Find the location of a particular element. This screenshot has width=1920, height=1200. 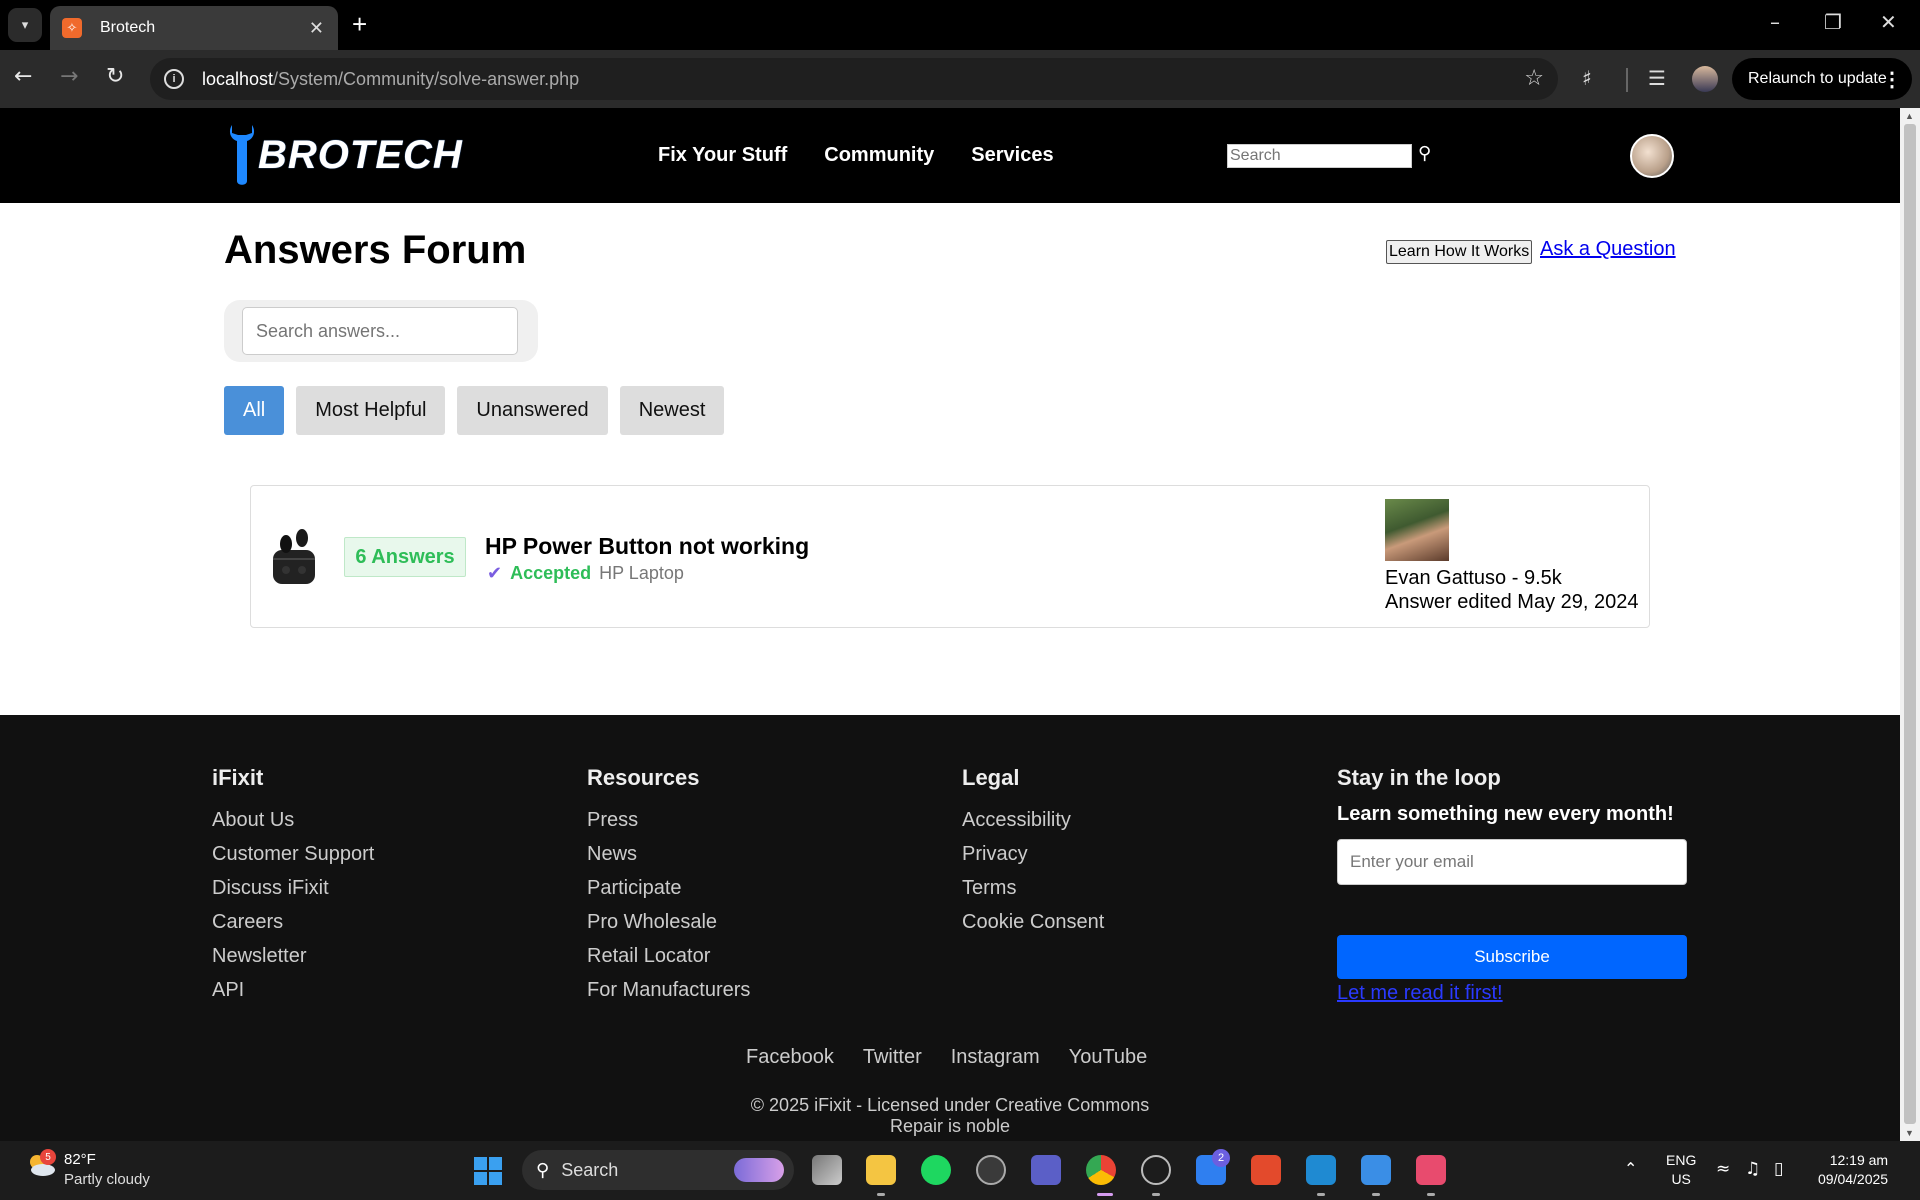

footer-link-press: Press is located at coordinates (668, 820).